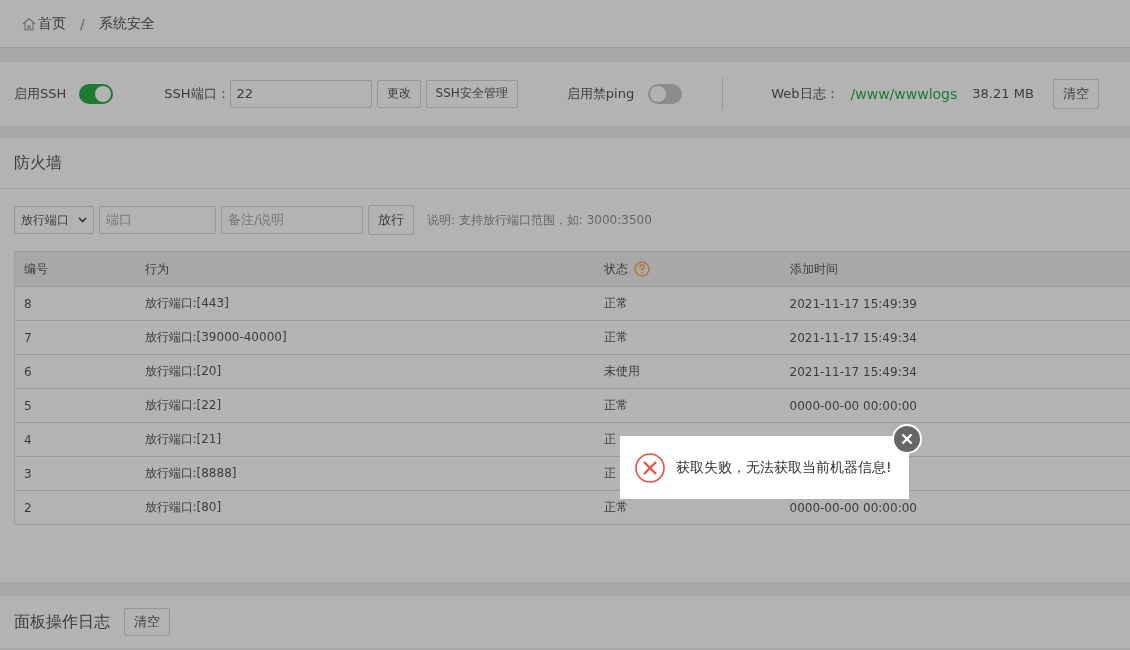  Describe the element at coordinates (197, 93) in the screenshot. I see `ssh-port-label: SSH端口：` at that location.